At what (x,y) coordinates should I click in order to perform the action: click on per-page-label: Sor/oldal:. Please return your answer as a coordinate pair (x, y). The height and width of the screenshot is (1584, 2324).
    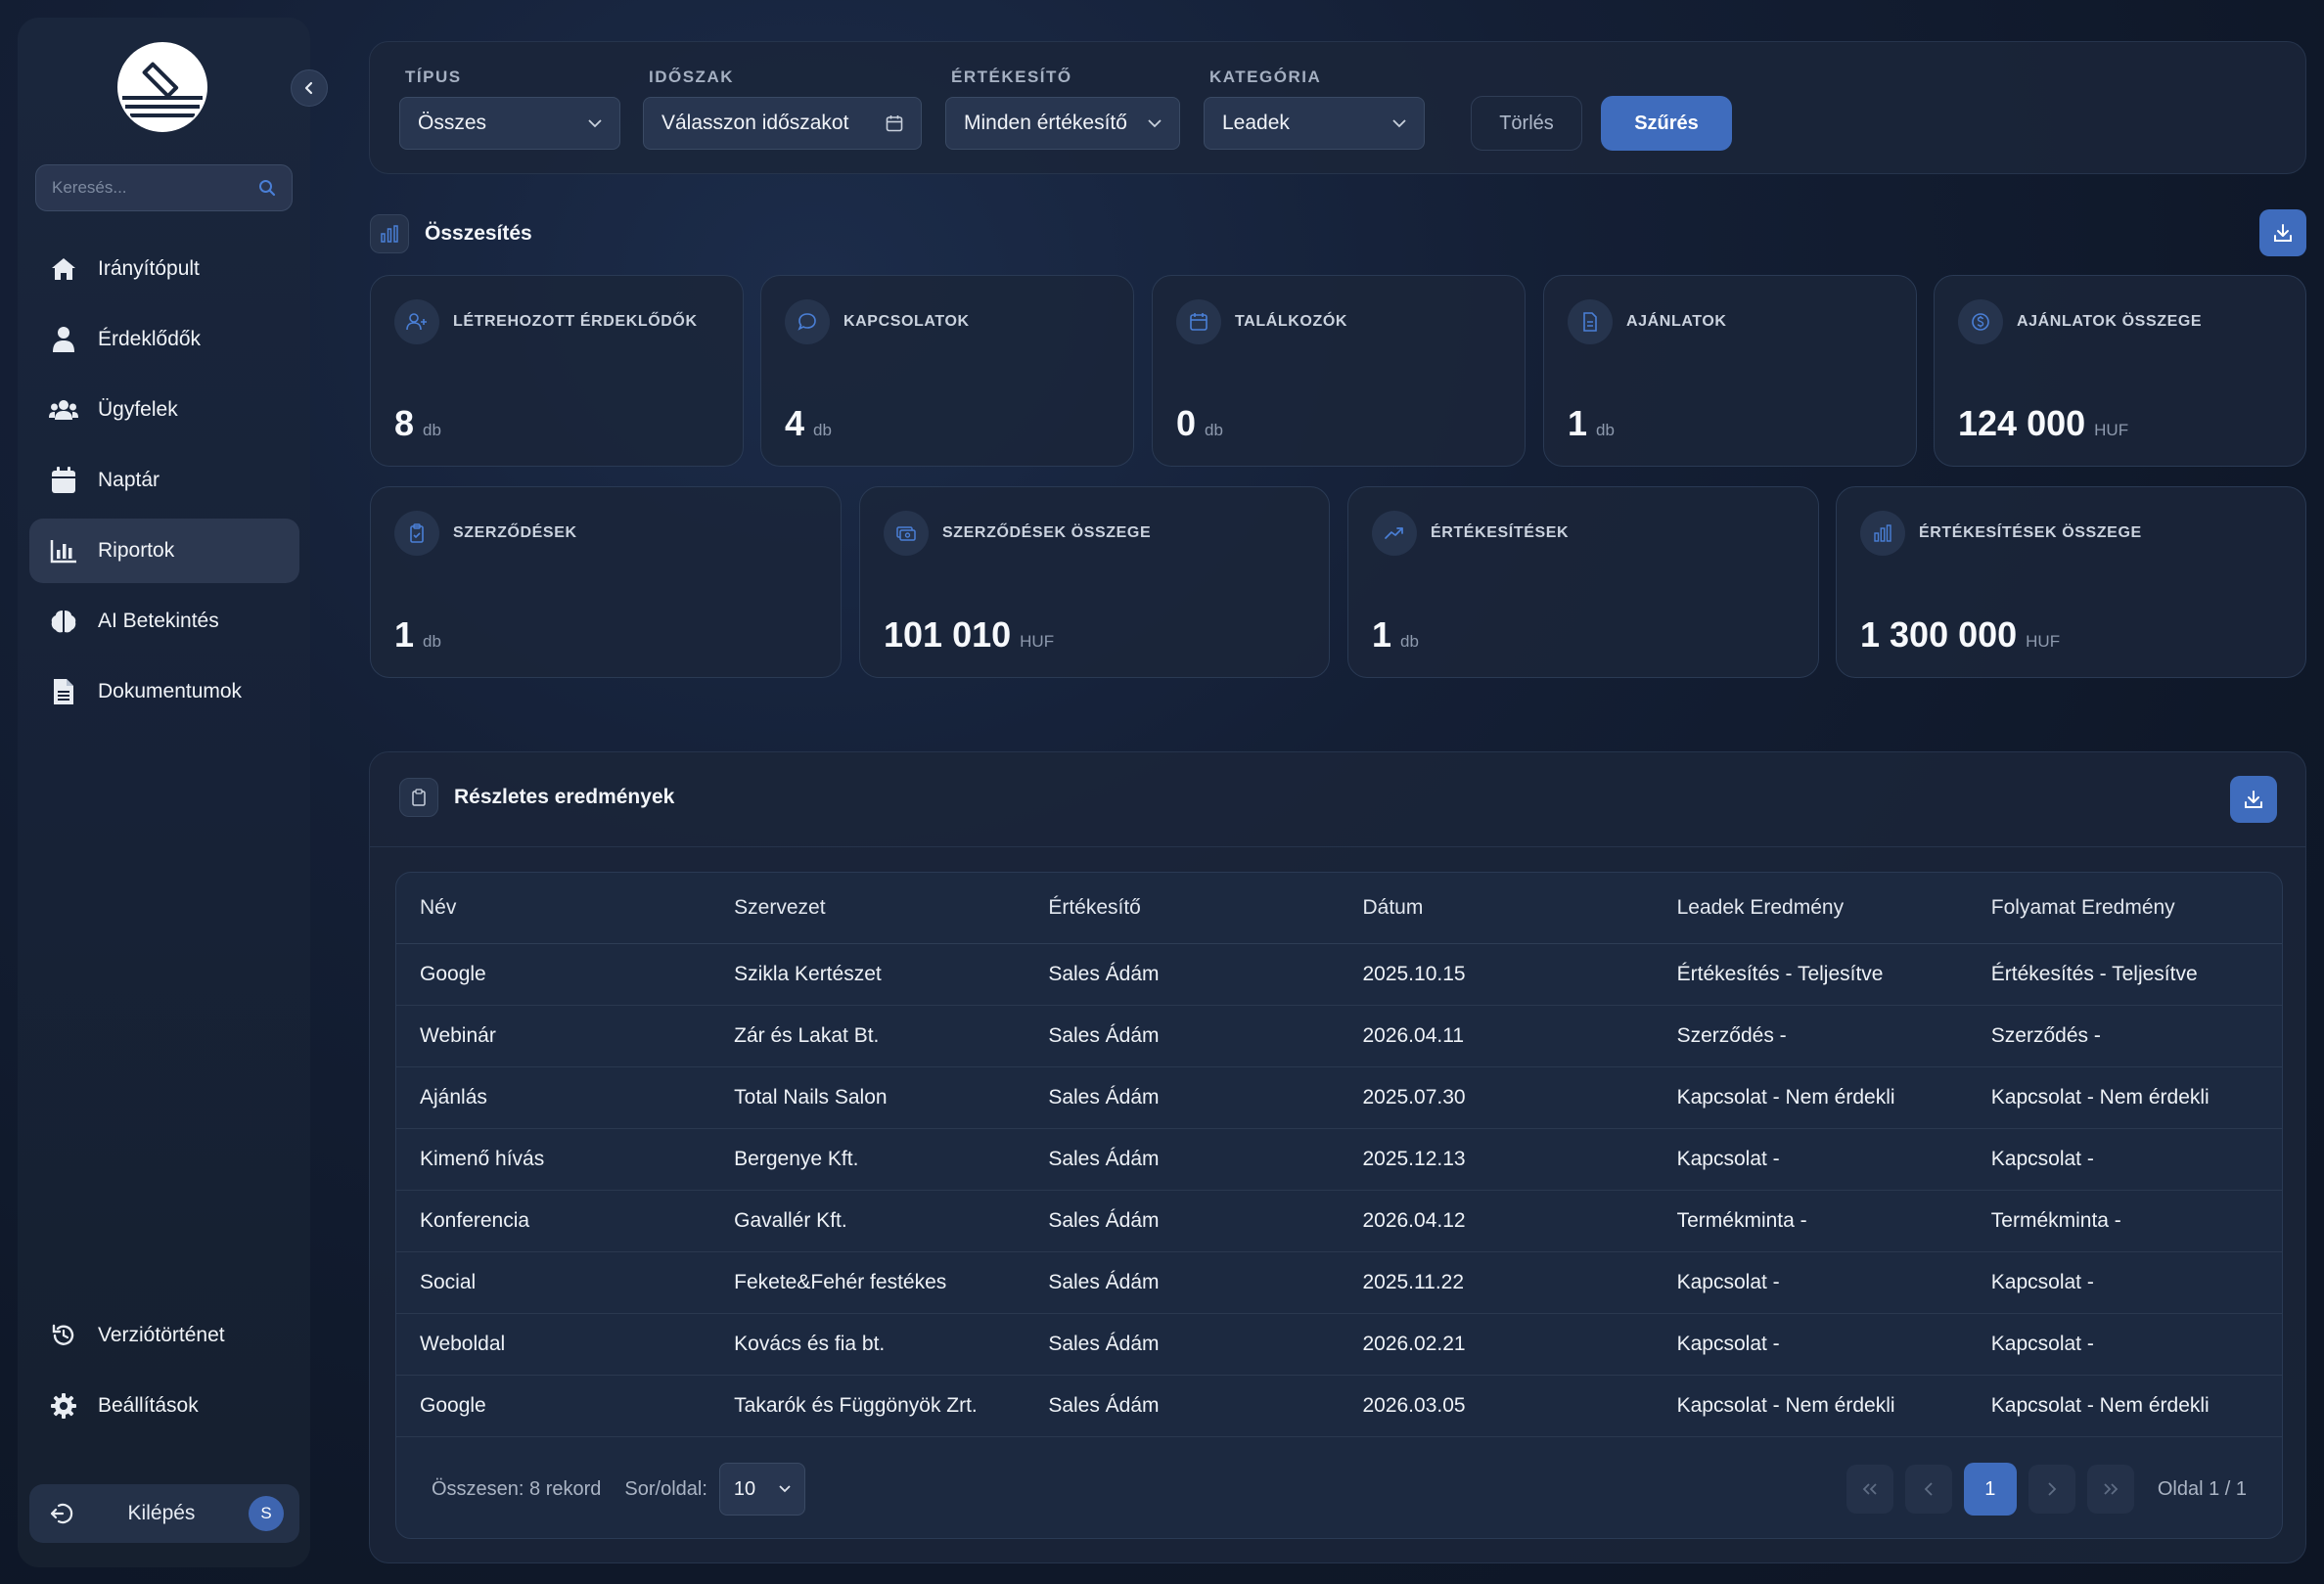
    Looking at the image, I should click on (666, 1488).